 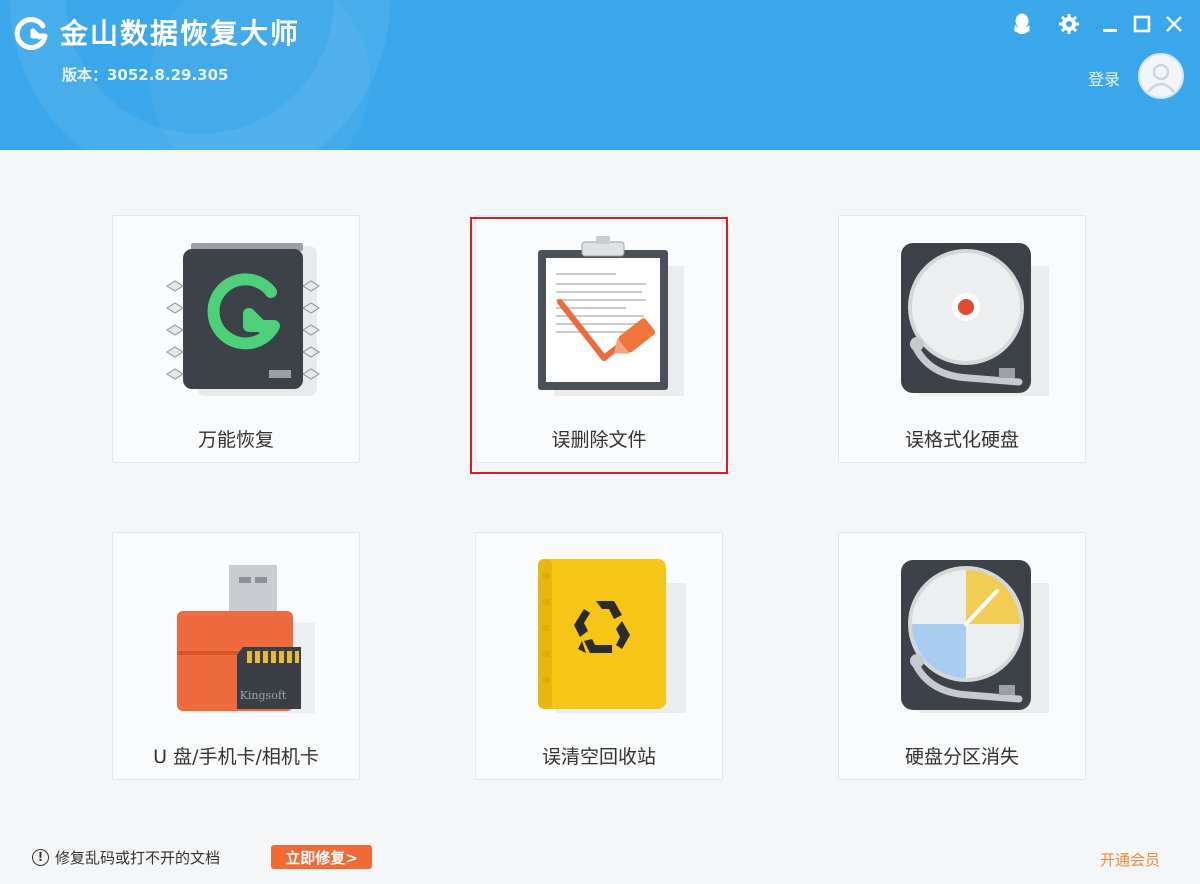 What do you see at coordinates (1104, 78) in the screenshot?
I see `login-link: 登录` at bounding box center [1104, 78].